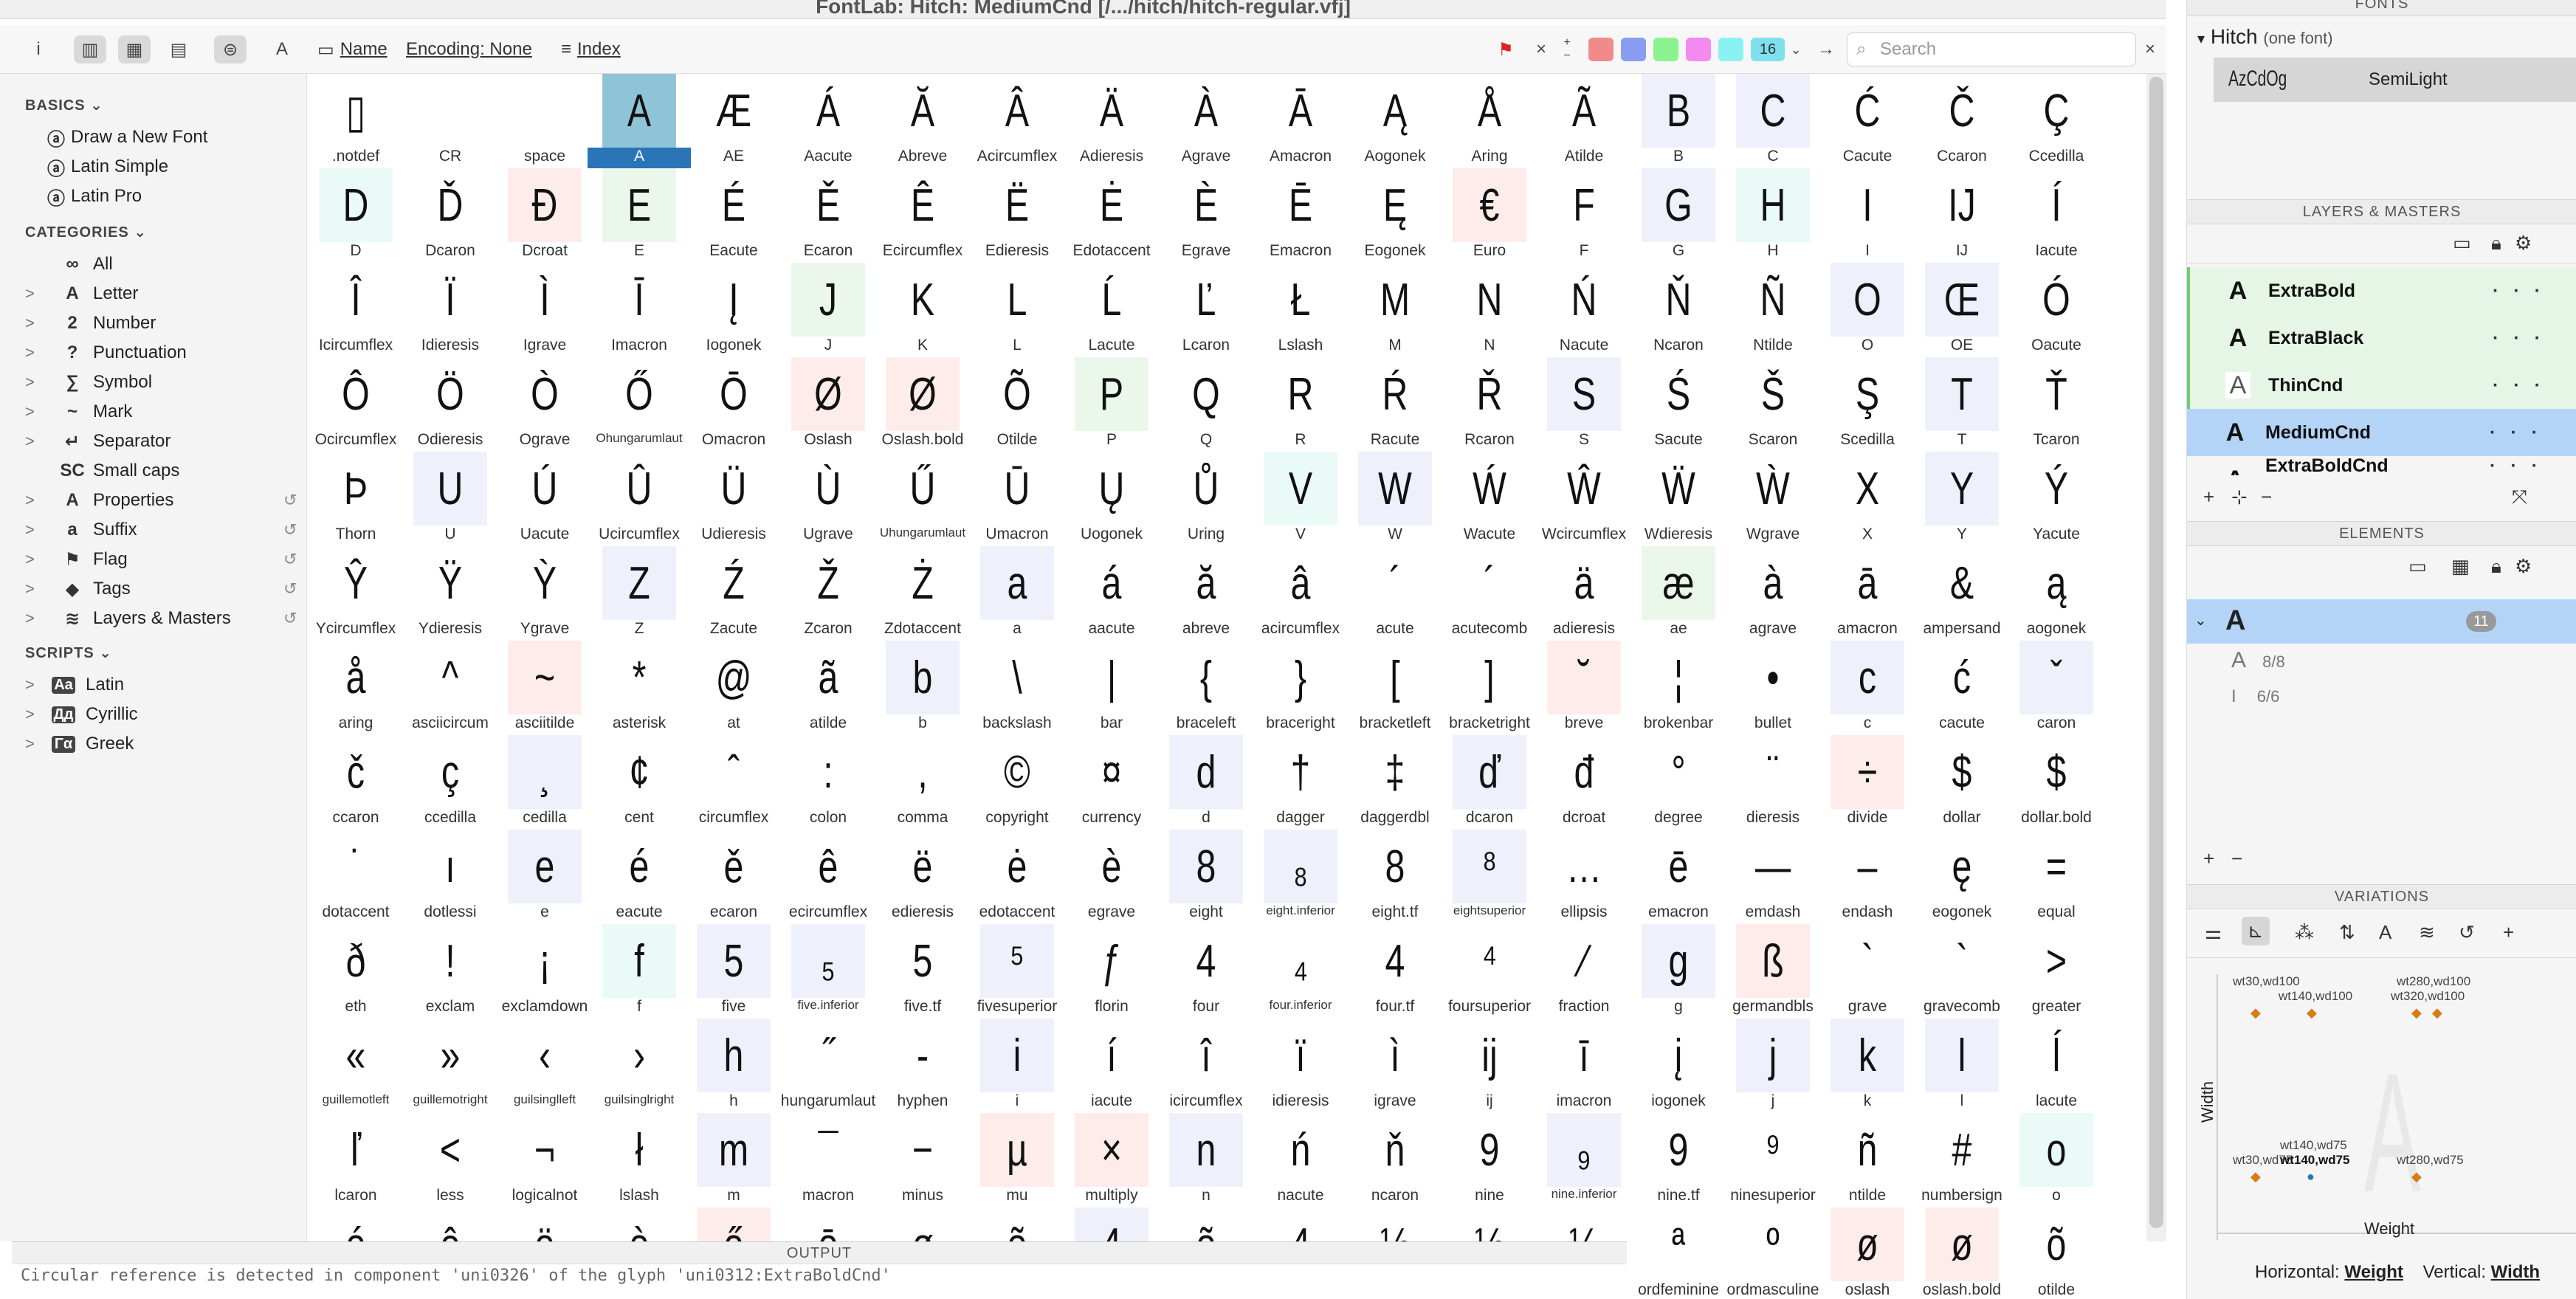 Image resolution: width=2576 pixels, height=1299 pixels. What do you see at coordinates (1962, 877) in the screenshot?
I see `glyph-cell: ę eogonek` at bounding box center [1962, 877].